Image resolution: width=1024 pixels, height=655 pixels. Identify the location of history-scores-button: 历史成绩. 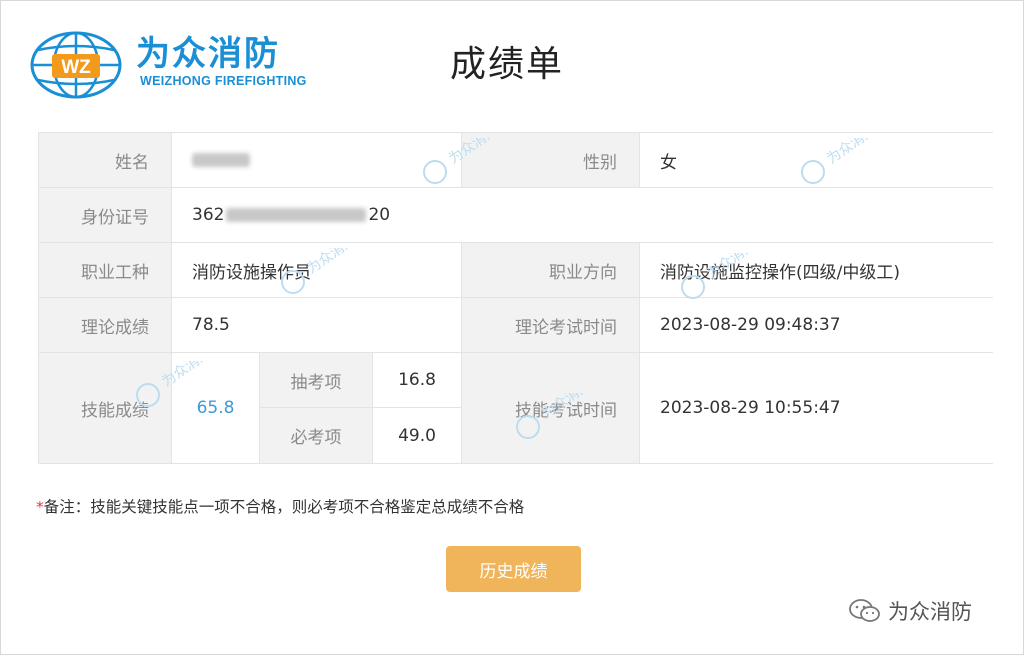
(513, 569).